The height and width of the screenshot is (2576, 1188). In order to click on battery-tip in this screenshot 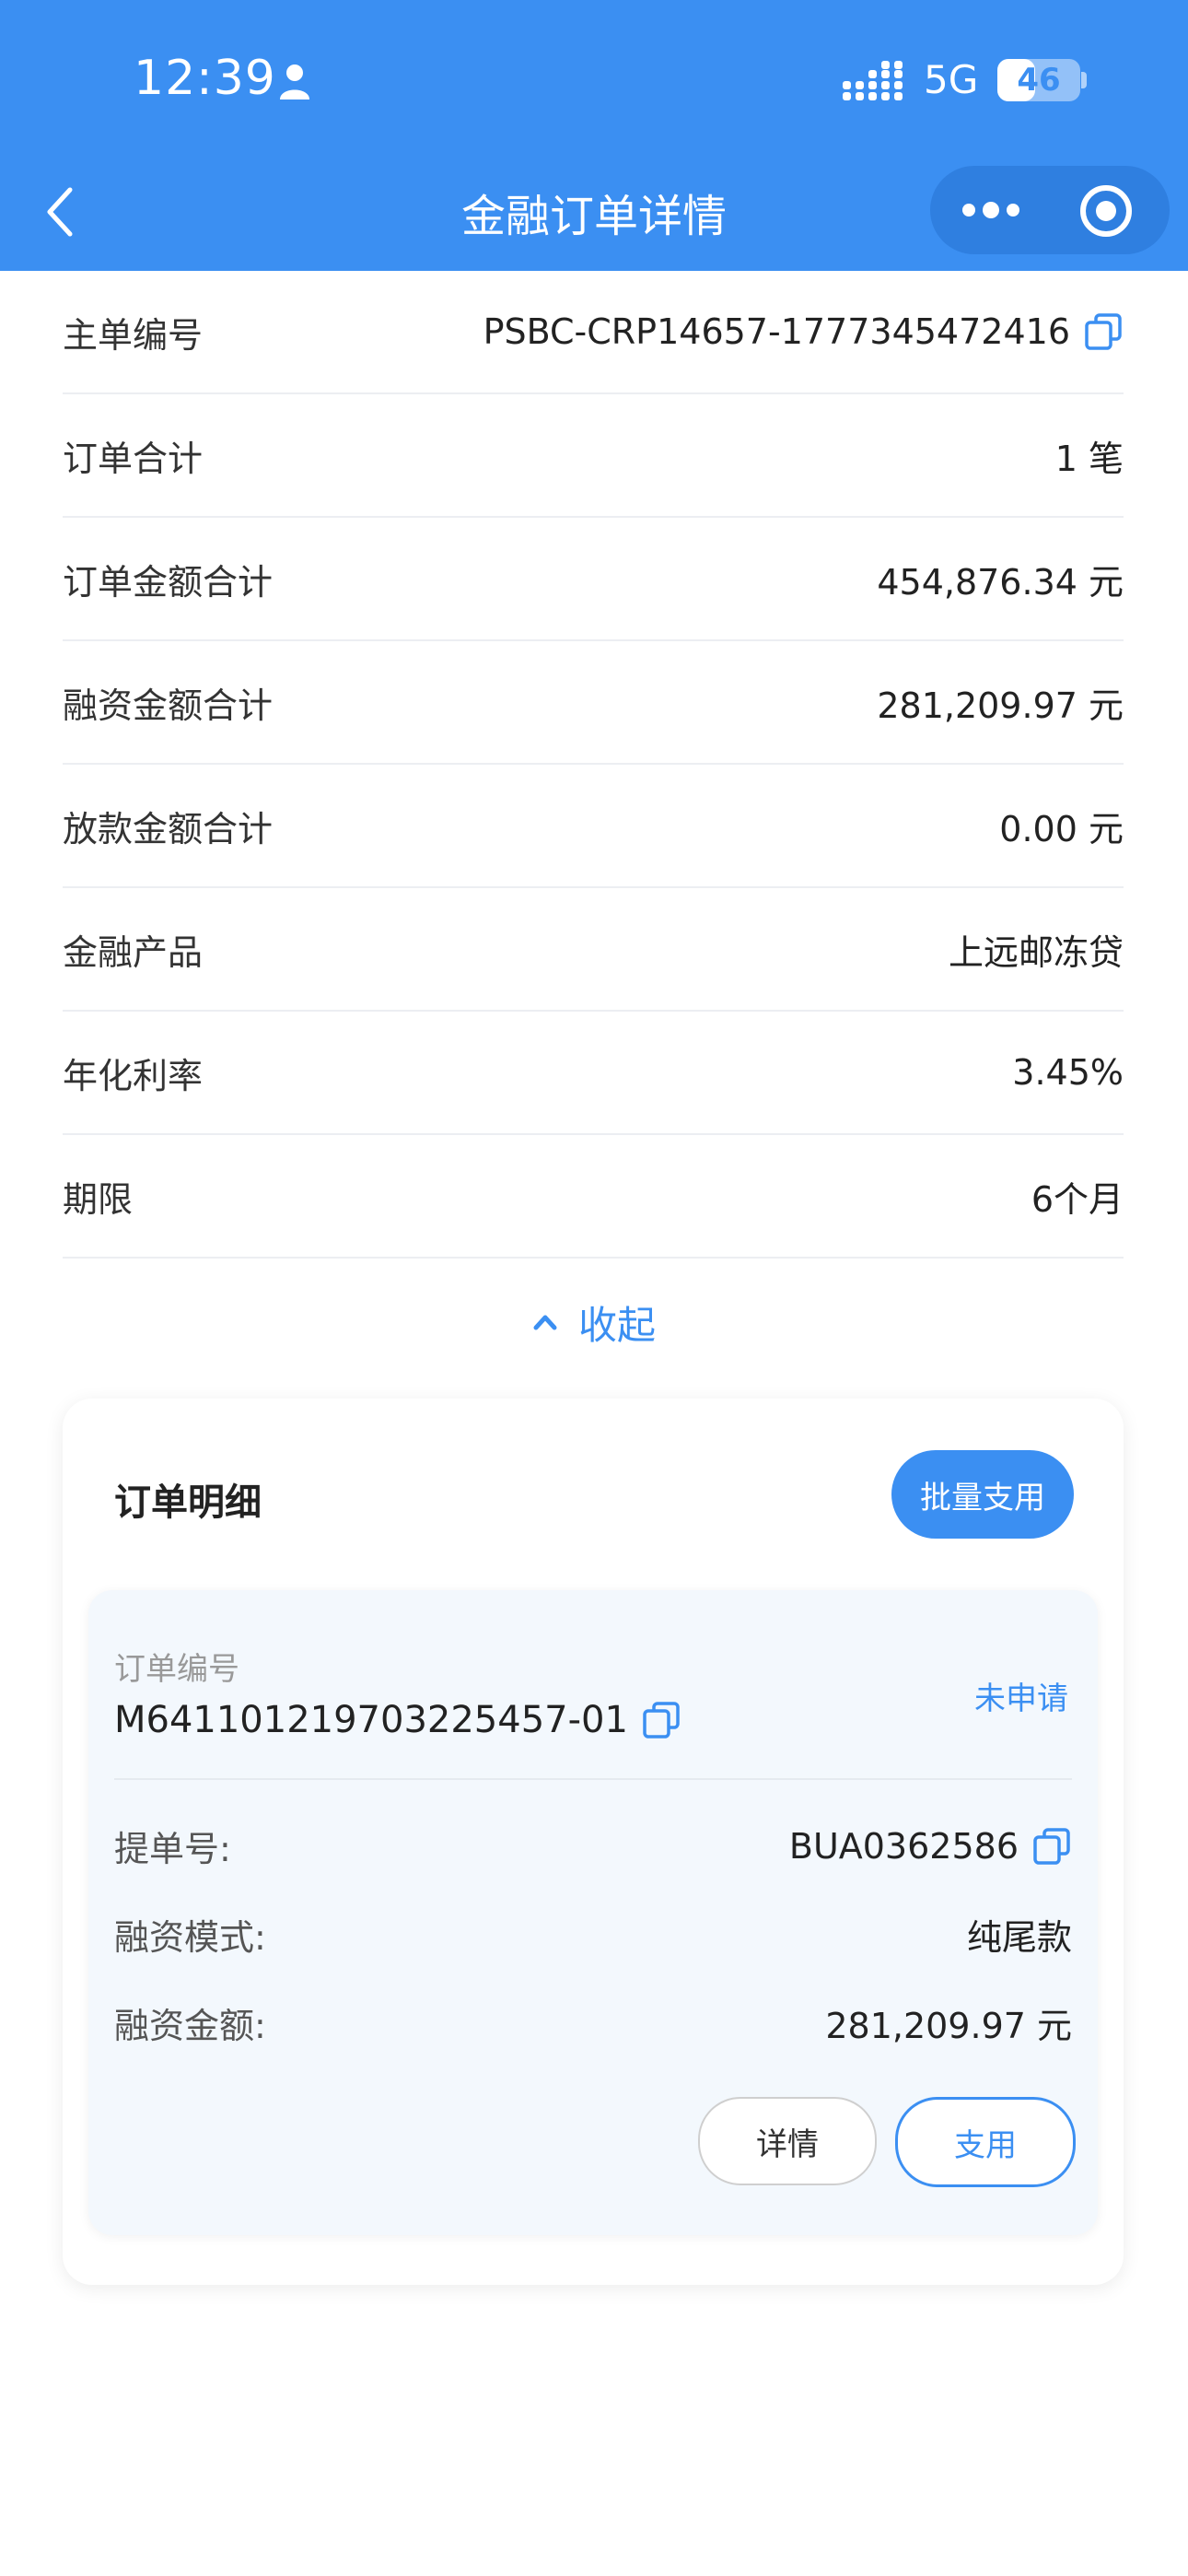, I will do `click(1084, 80)`.